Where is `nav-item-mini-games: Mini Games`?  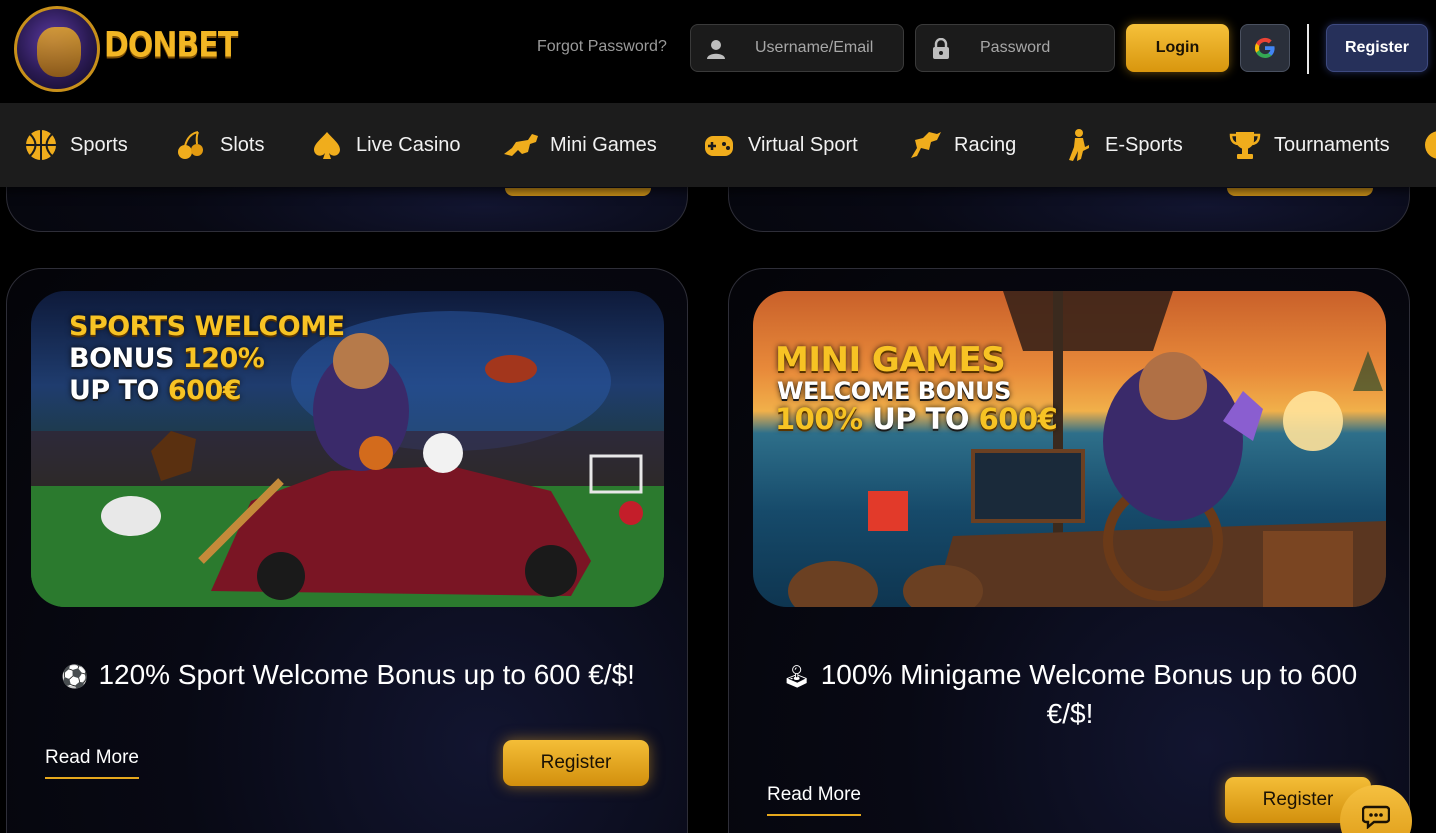 nav-item-mini-games: Mini Games is located at coordinates (579, 145).